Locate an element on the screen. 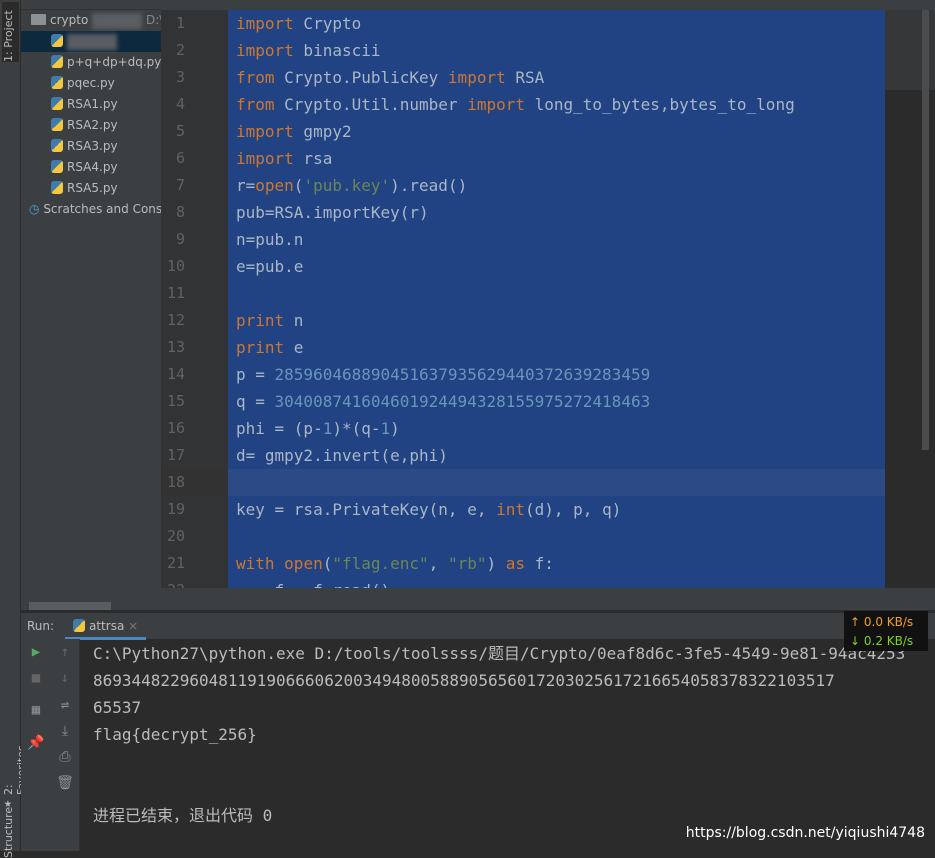 This screenshot has width=935, height=858. tree-file: p+q+dp+dq.py is located at coordinates (91, 62).